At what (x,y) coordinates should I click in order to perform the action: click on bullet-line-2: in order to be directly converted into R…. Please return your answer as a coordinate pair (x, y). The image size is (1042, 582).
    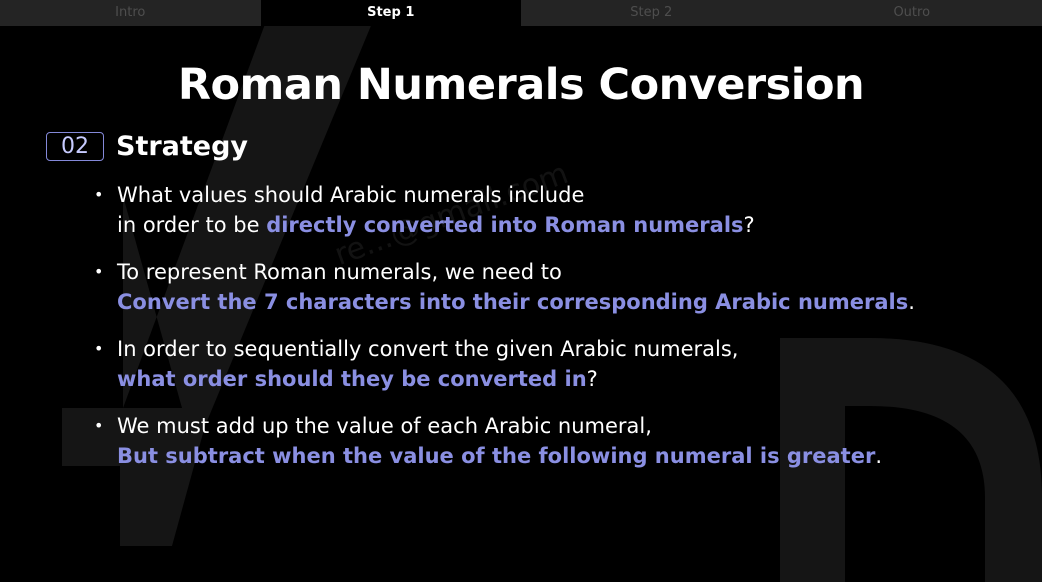
    Looking at the image, I should click on (555, 225).